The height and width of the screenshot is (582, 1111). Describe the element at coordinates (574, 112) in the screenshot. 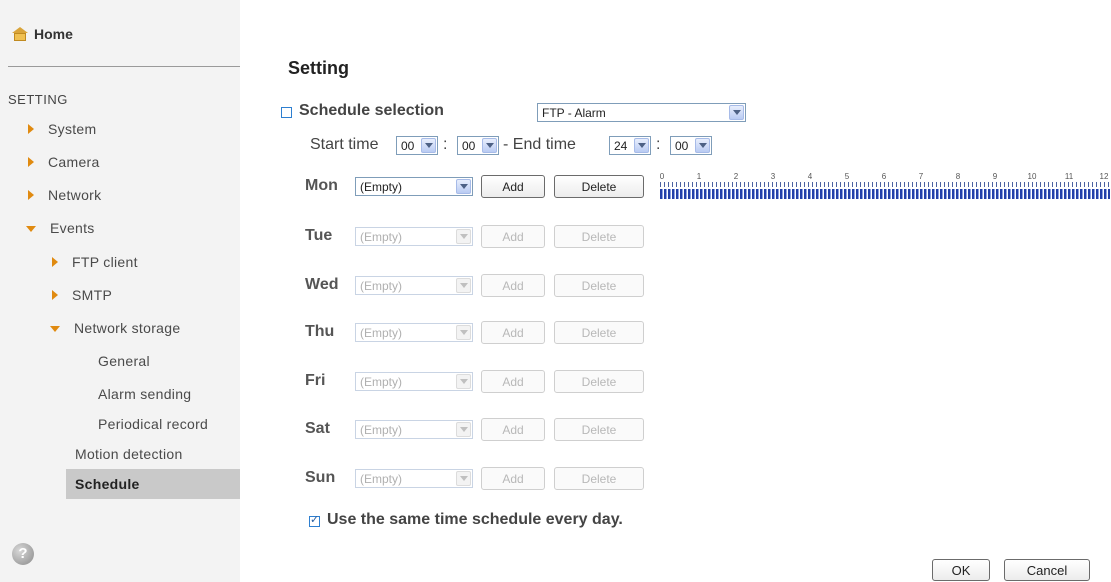

I see `select-value: FTP - Alarm` at that location.